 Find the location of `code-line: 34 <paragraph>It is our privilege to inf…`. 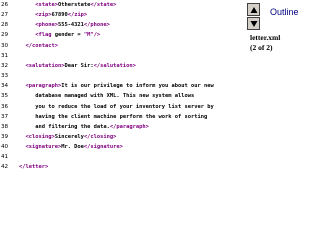

code-line: 34 <paragraph>It is our privilege to inf… is located at coordinates (120, 86).